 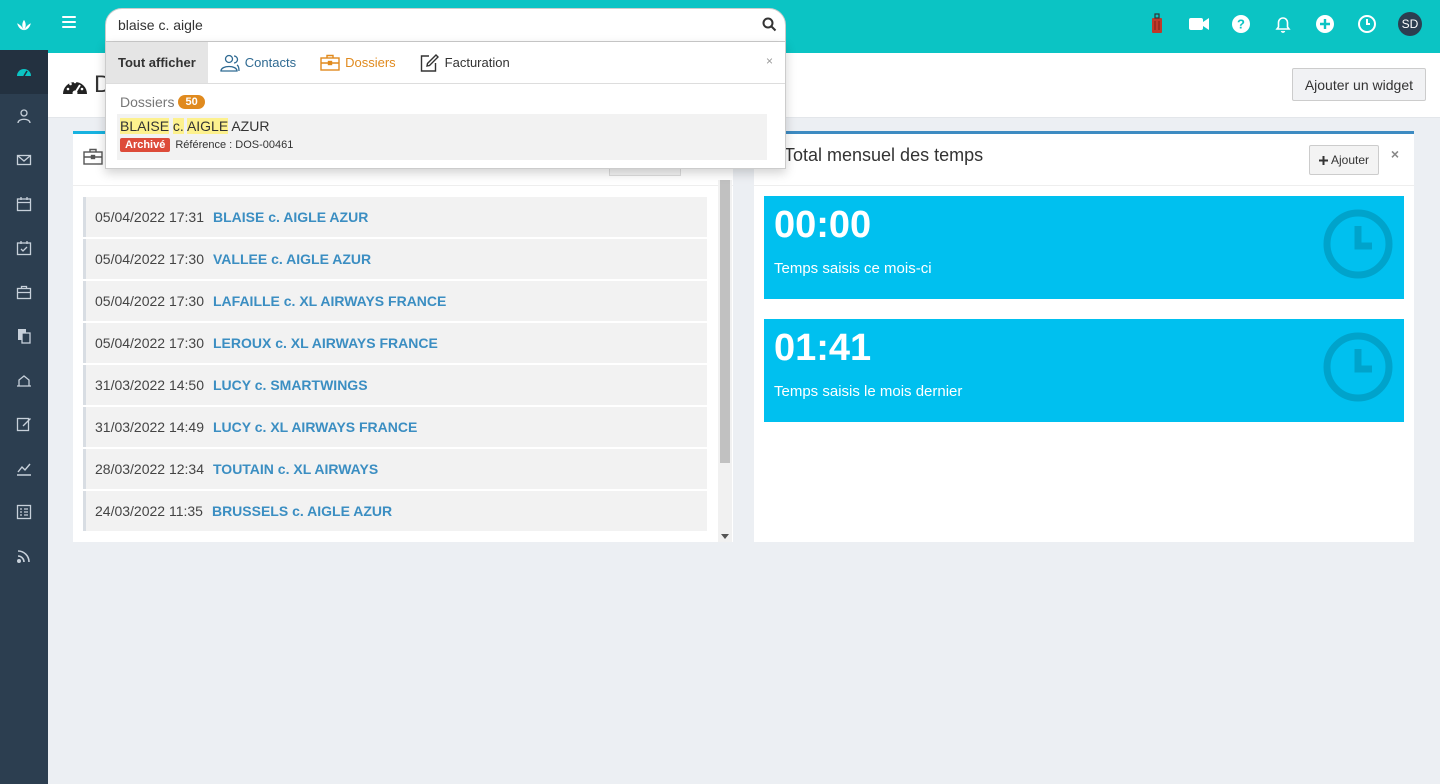 What do you see at coordinates (1325, 24) in the screenshot?
I see `plus-circle-icon` at bounding box center [1325, 24].